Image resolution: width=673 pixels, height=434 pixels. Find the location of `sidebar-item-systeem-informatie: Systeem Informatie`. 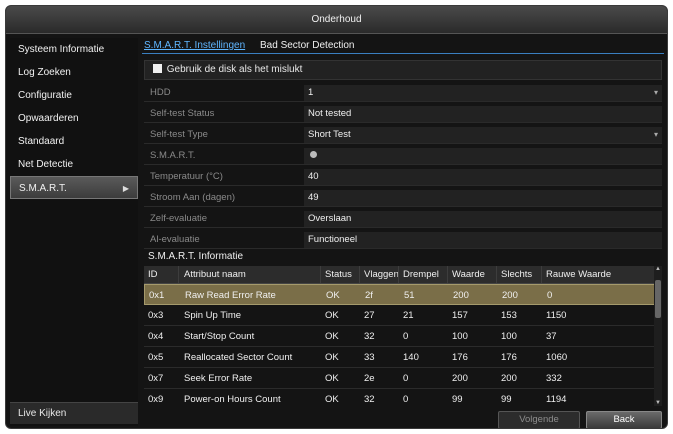

sidebar-item-systeem-informatie: Systeem Informatie is located at coordinates (74, 49).